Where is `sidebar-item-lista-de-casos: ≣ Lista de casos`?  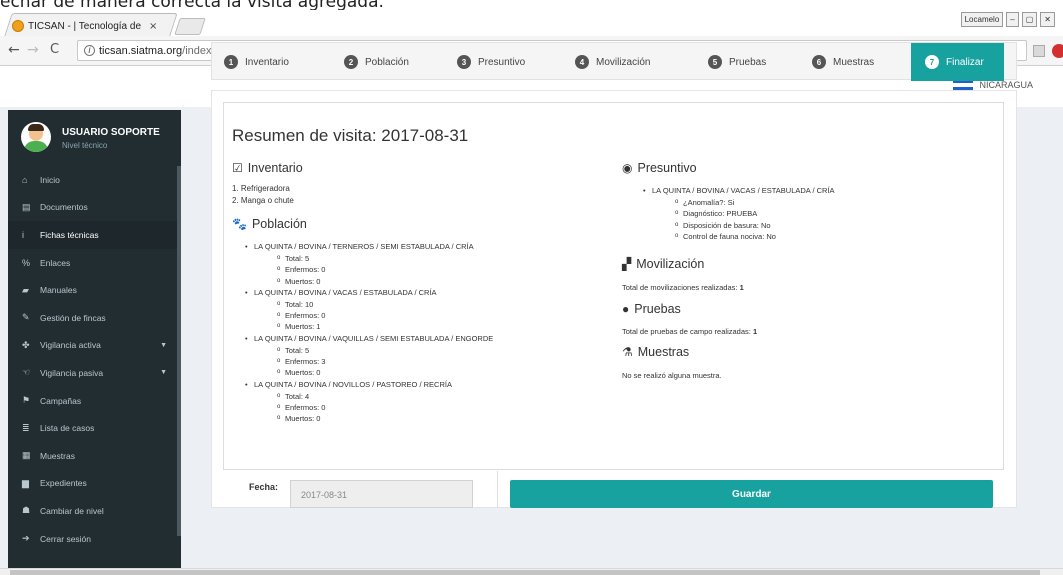
sidebar-item-lista-de-casos: ≣ Lista de casos is located at coordinates (94, 428).